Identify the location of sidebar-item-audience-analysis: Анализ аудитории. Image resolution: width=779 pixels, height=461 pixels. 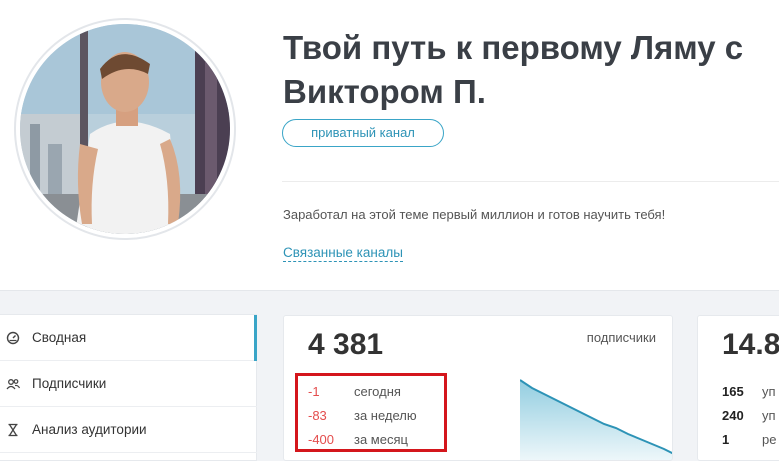
(128, 430).